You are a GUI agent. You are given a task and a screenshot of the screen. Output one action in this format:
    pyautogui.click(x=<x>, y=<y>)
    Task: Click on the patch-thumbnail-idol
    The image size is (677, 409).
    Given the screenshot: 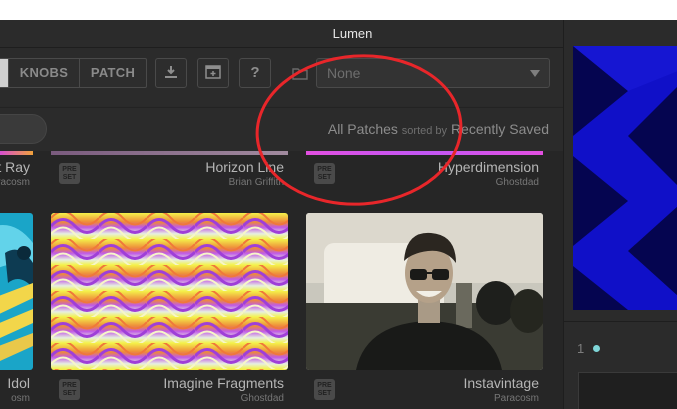 What is the action you would take?
    pyautogui.click(x=16, y=291)
    